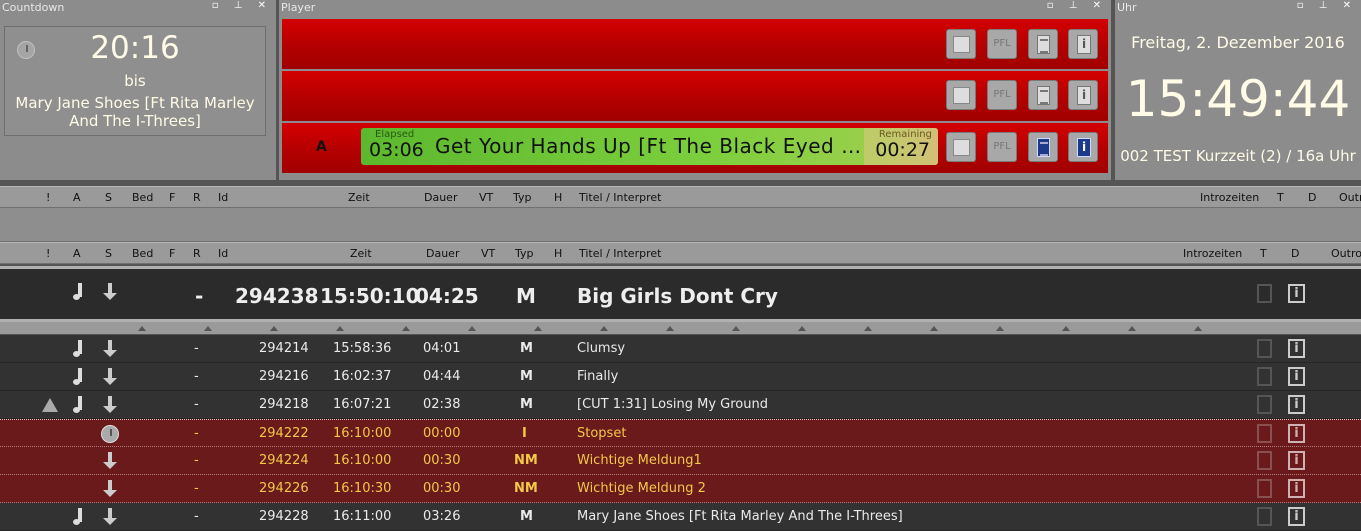 Image resolution: width=1361 pixels, height=531 pixels. What do you see at coordinates (284, 404) in the screenshot?
I see `cell-id: 294218` at bounding box center [284, 404].